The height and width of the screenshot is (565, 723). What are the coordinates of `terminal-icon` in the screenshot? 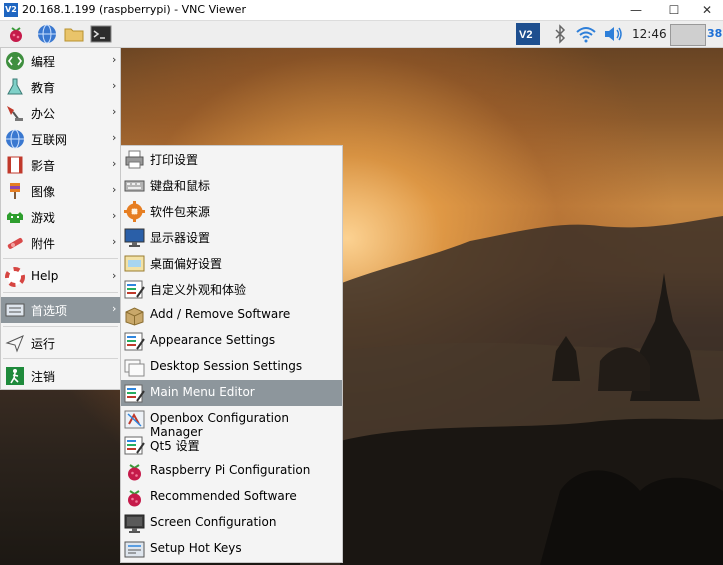 It's located at (101, 34).